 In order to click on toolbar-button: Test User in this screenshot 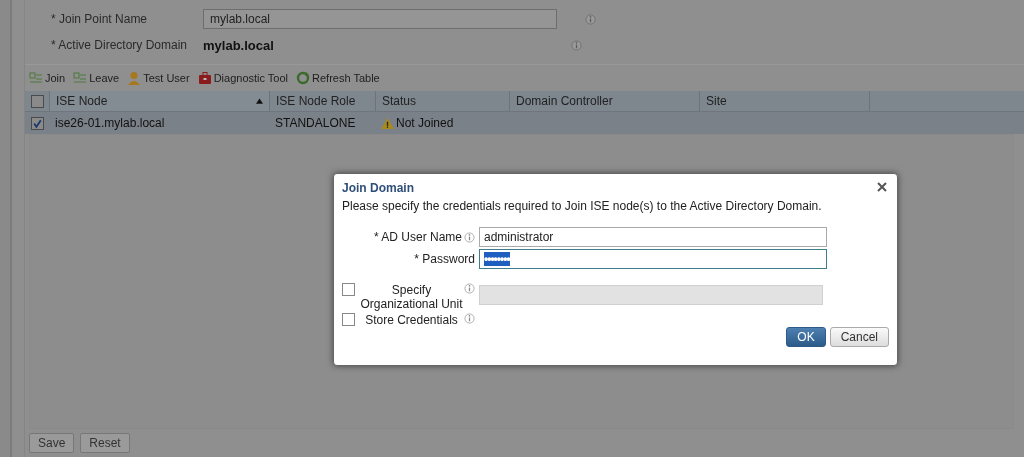, I will do `click(158, 78)`.